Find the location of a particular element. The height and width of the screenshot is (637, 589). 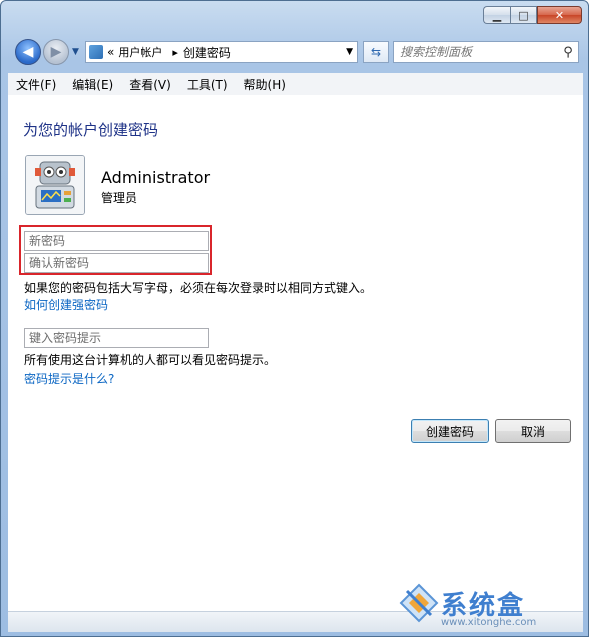

address-bar: « 用户帐户 ▸ 创建密码 ▼ is located at coordinates (221, 52).